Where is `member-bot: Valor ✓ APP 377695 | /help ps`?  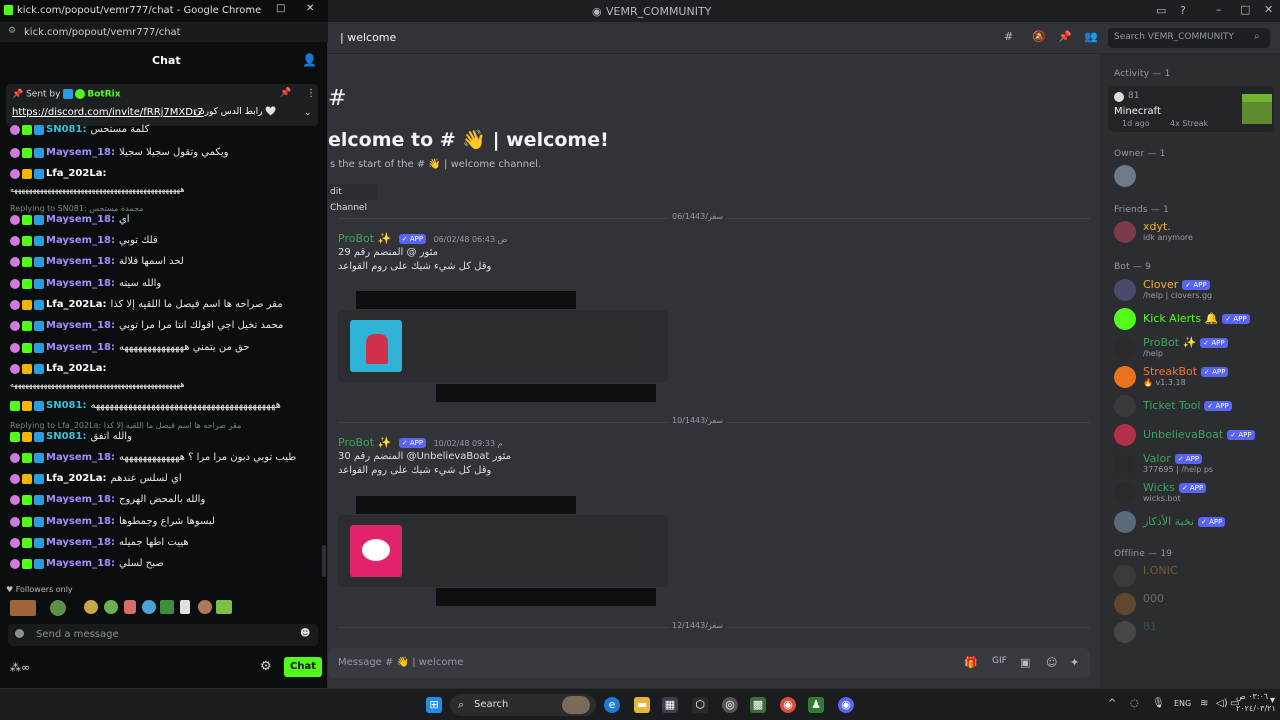 member-bot: Valor ✓ APP 377695 | /help ps is located at coordinates (1196, 464).